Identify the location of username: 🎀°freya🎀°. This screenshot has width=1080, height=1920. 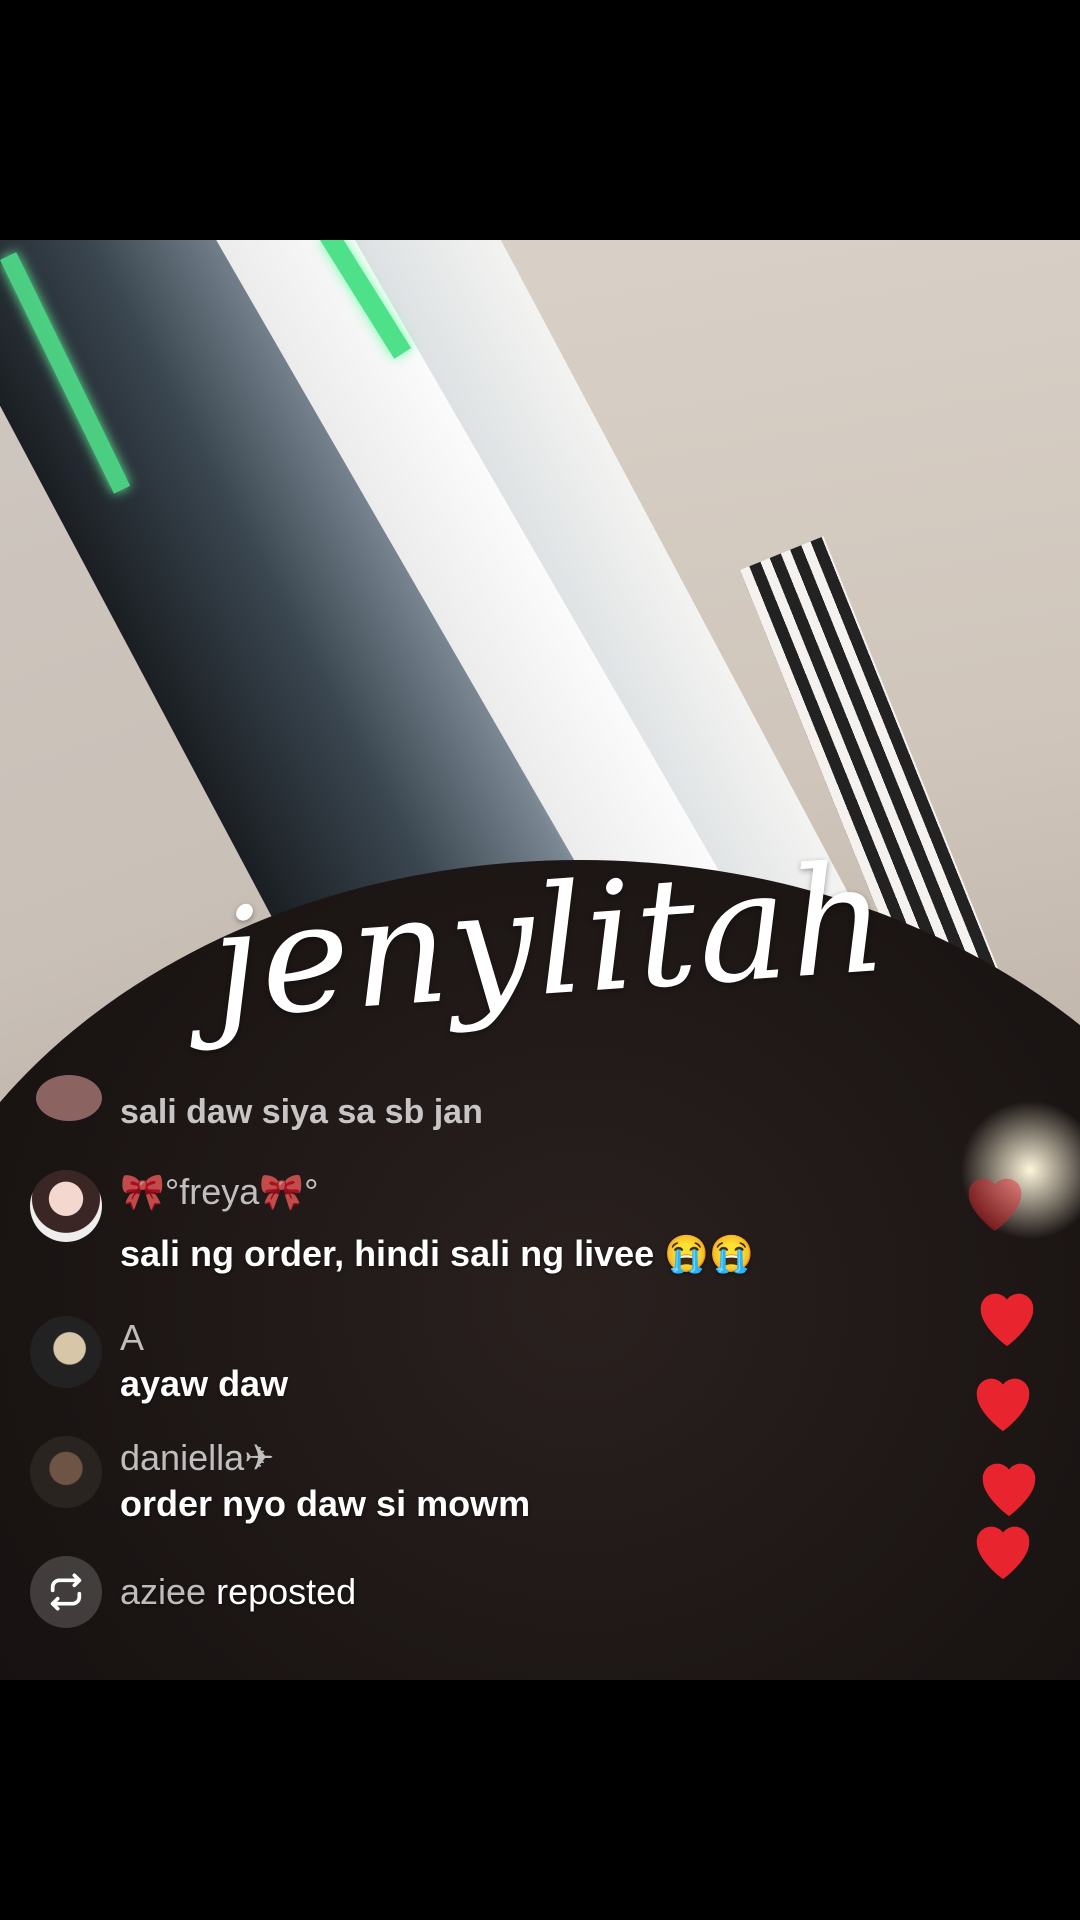
(437, 1192).